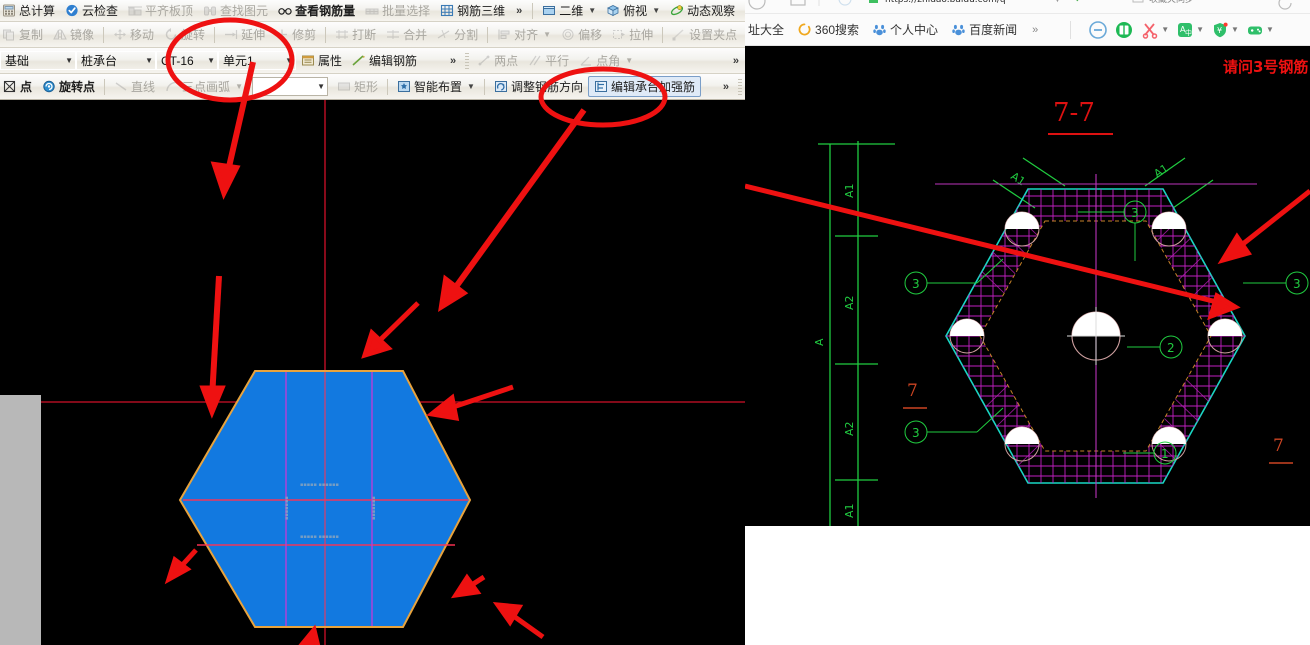 The height and width of the screenshot is (645, 1310). What do you see at coordinates (1224, 30) in the screenshot?
I see `extension-coupon: ¥ ▼` at bounding box center [1224, 30].